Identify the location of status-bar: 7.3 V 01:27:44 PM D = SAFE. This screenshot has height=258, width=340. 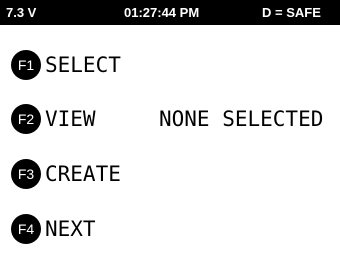
(170, 12).